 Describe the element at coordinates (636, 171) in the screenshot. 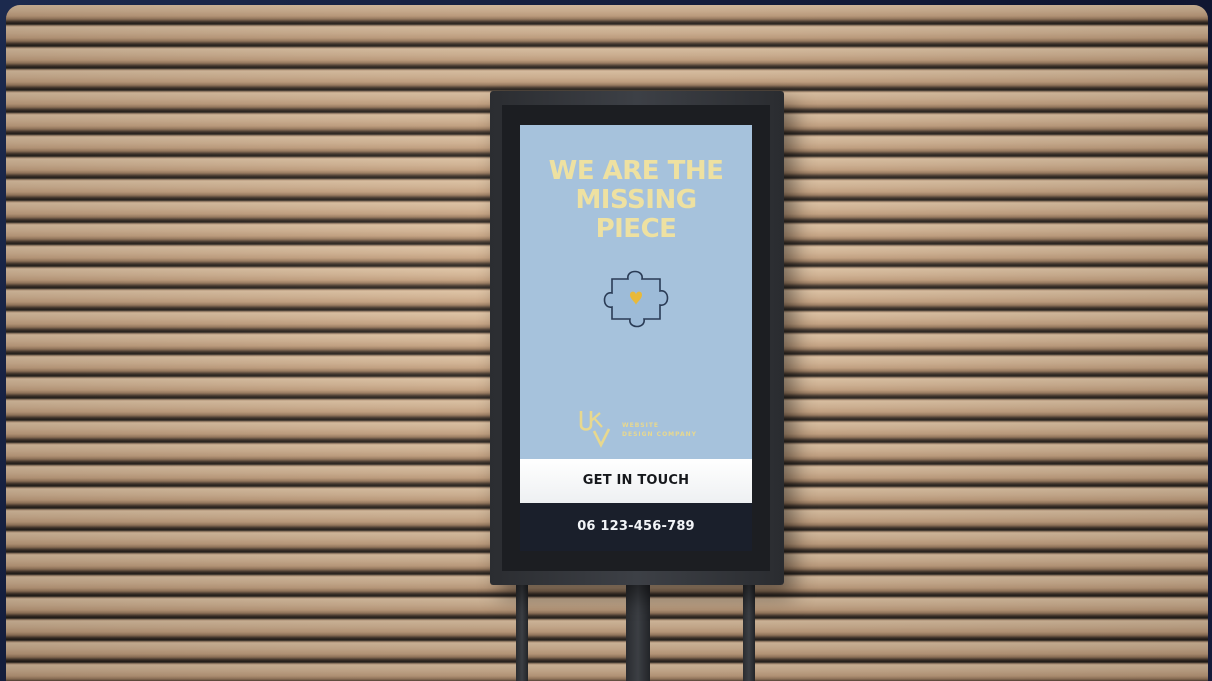

I see `headline-line-1: WE ARE THE` at that location.